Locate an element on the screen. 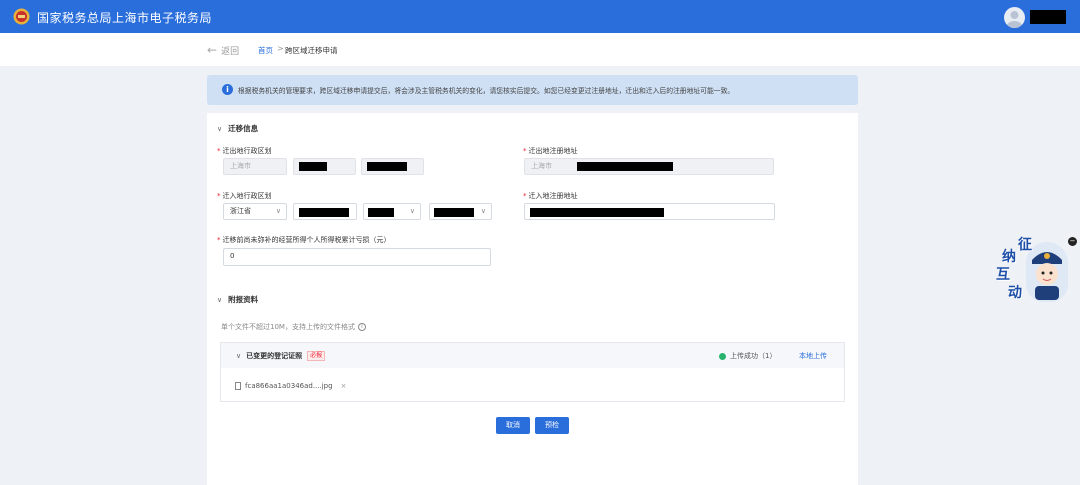 The image size is (1080, 485). out-district-field is located at coordinates (392, 166).